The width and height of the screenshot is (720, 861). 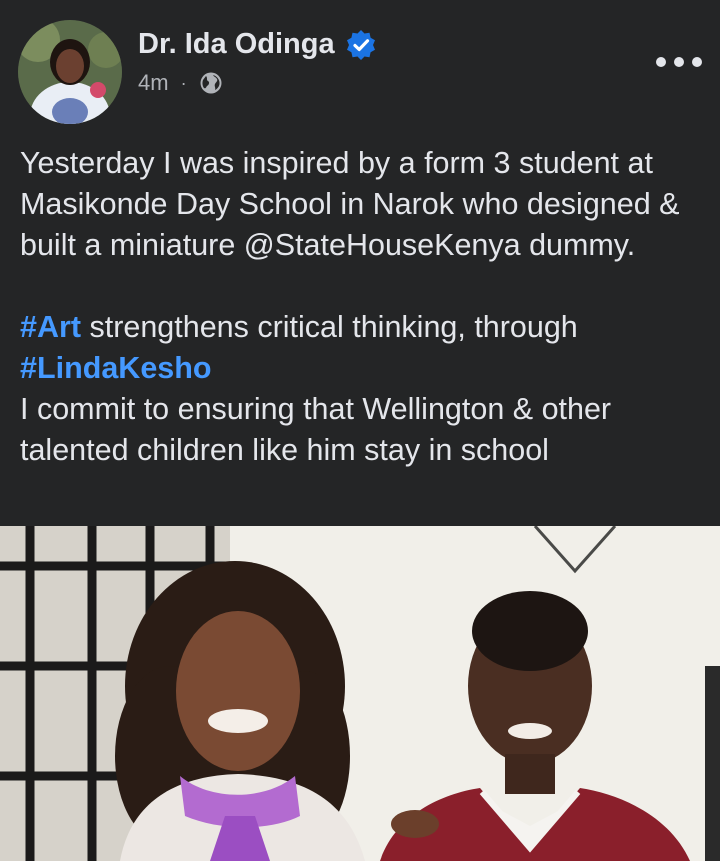 I want to click on more-options-icon, so click(x=661, y=62).